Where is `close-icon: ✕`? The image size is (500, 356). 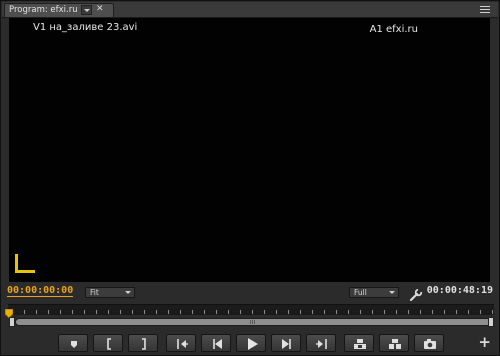 close-icon: ✕ is located at coordinates (100, 9).